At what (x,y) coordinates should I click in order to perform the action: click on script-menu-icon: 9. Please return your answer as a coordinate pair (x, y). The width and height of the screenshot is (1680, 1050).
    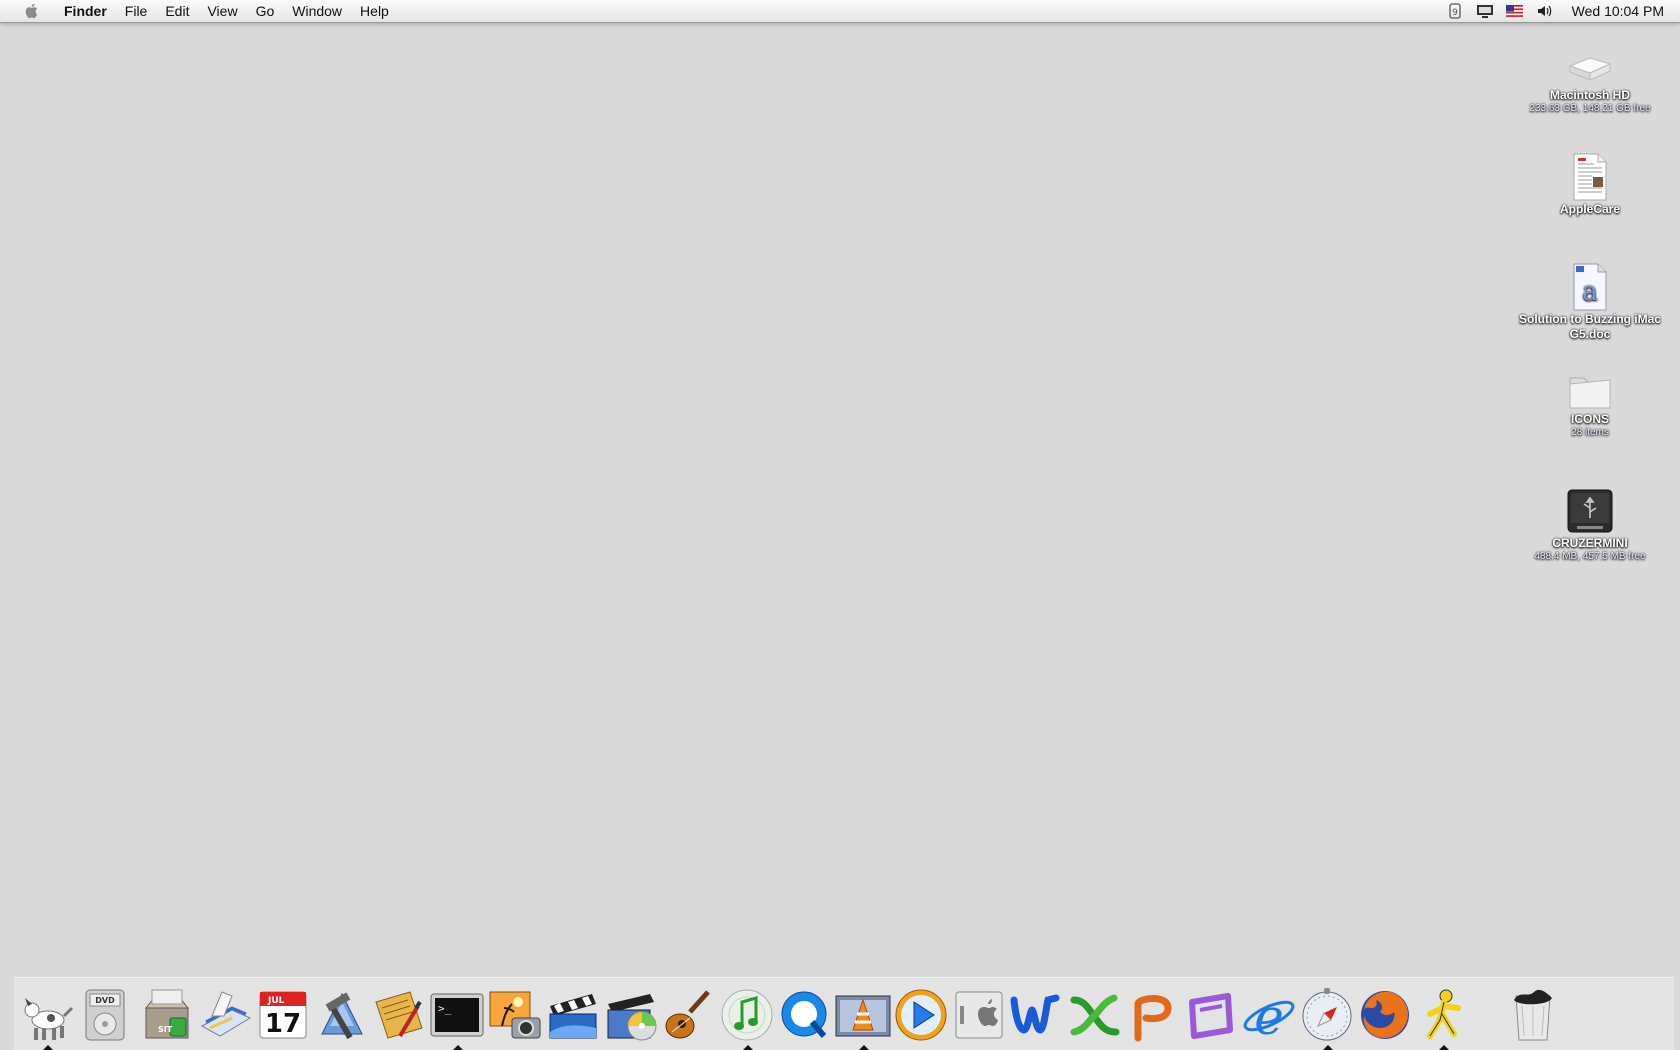
    Looking at the image, I should click on (1455, 11).